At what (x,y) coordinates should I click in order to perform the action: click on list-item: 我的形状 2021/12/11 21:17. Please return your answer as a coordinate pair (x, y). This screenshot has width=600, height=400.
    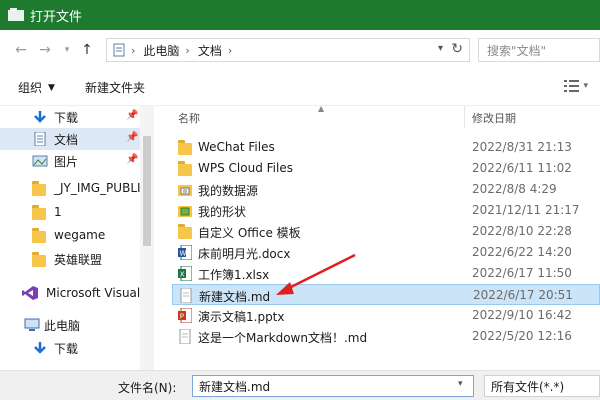
    Looking at the image, I should click on (386, 210).